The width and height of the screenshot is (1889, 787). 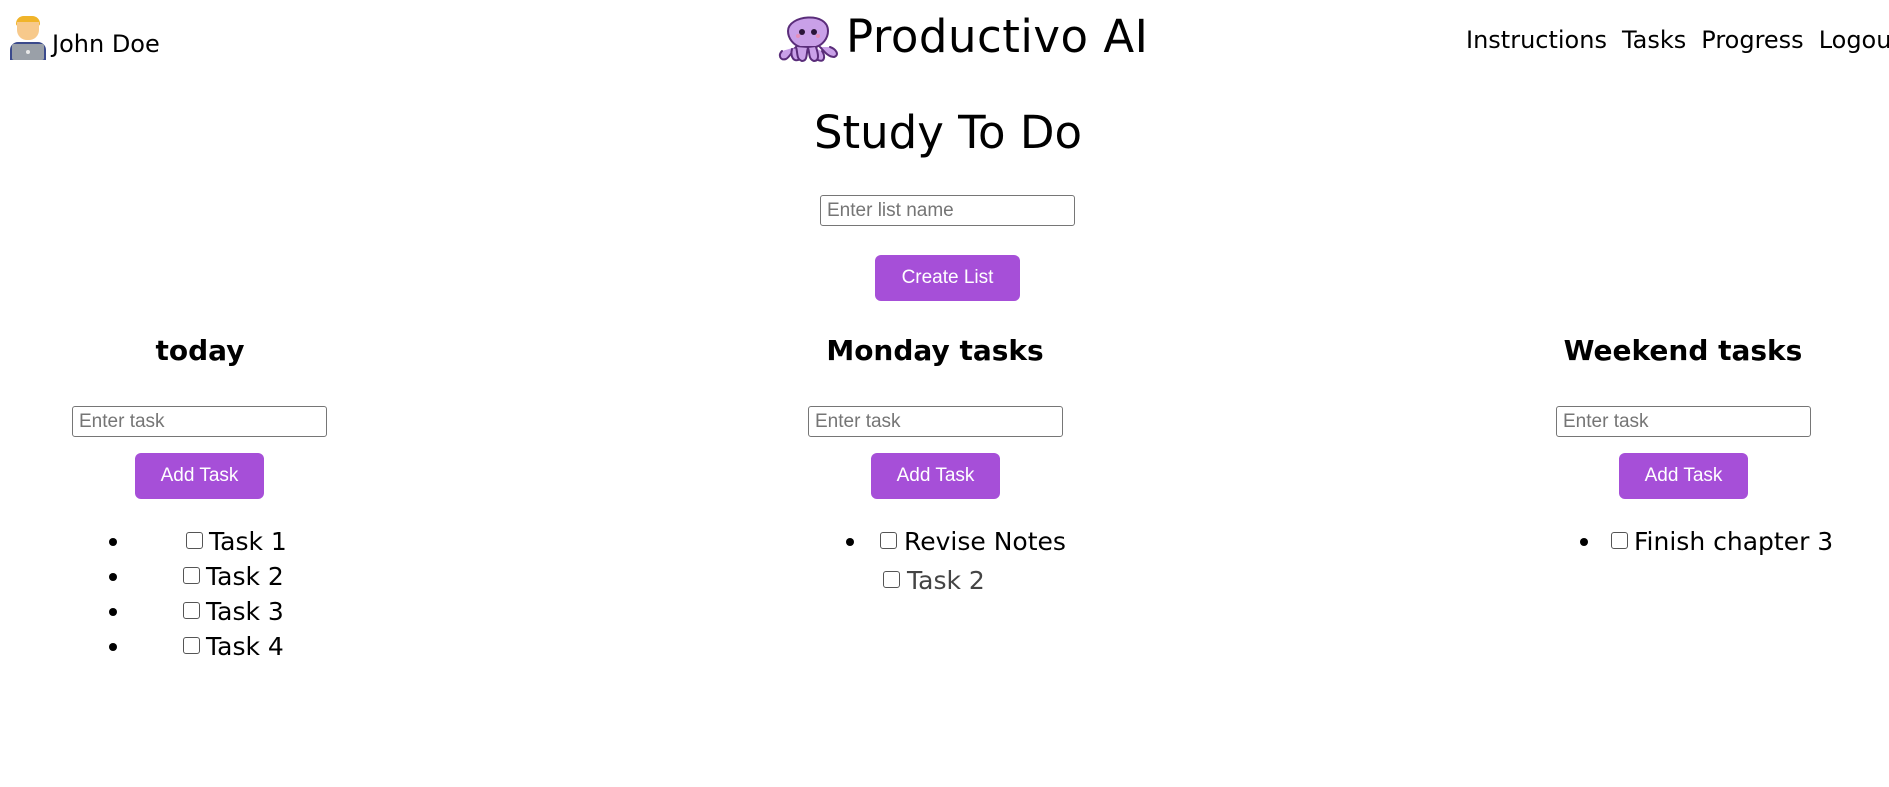 I want to click on create-list-button: Create List, so click(x=947, y=278).